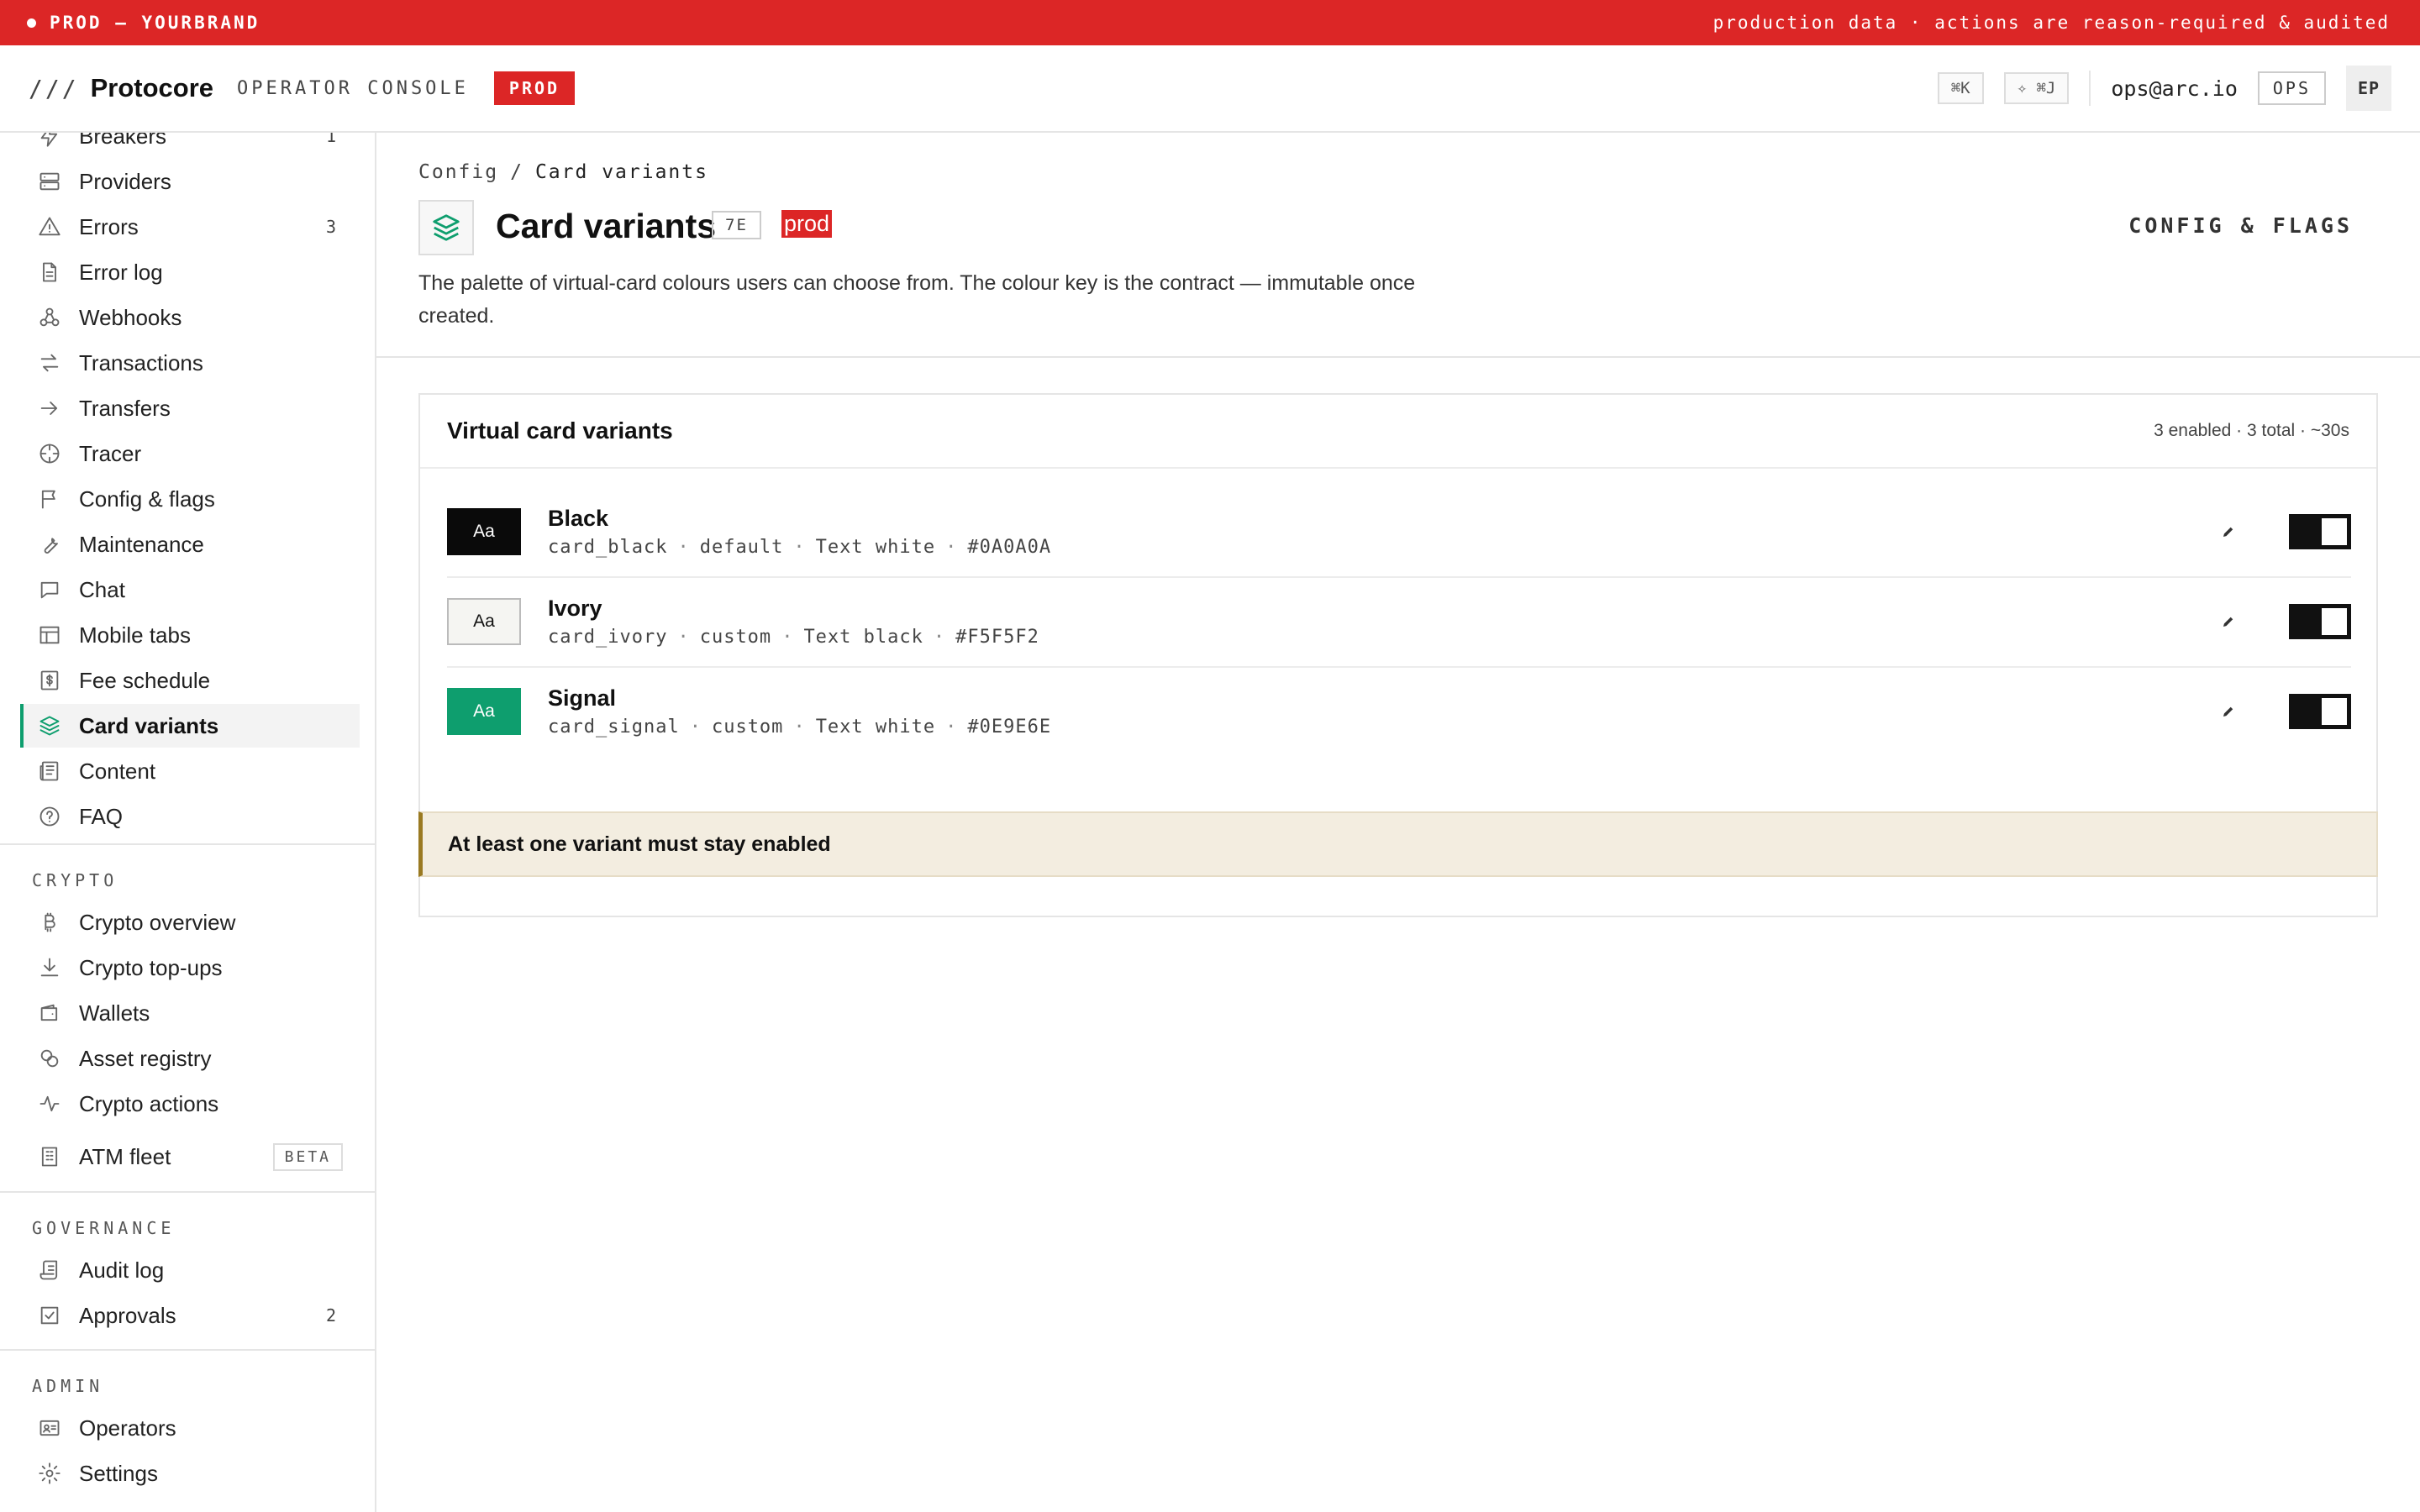 The image size is (2420, 1512). Describe the element at coordinates (125, 408) in the screenshot. I see `sidebar-item-label: Transfers` at that location.